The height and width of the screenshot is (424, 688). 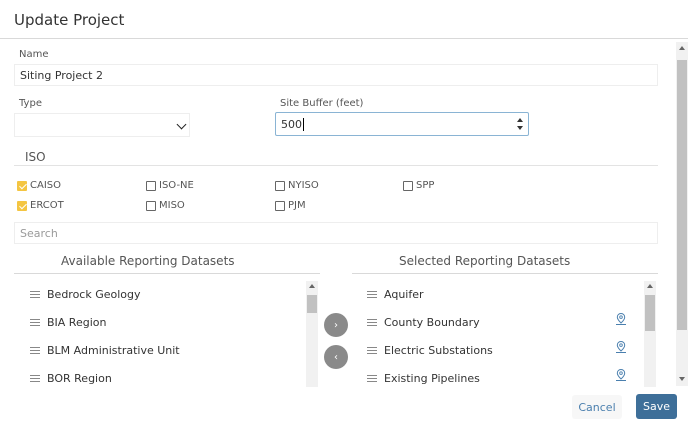 What do you see at coordinates (79, 378) in the screenshot?
I see `list-item-label: BOR Region` at bounding box center [79, 378].